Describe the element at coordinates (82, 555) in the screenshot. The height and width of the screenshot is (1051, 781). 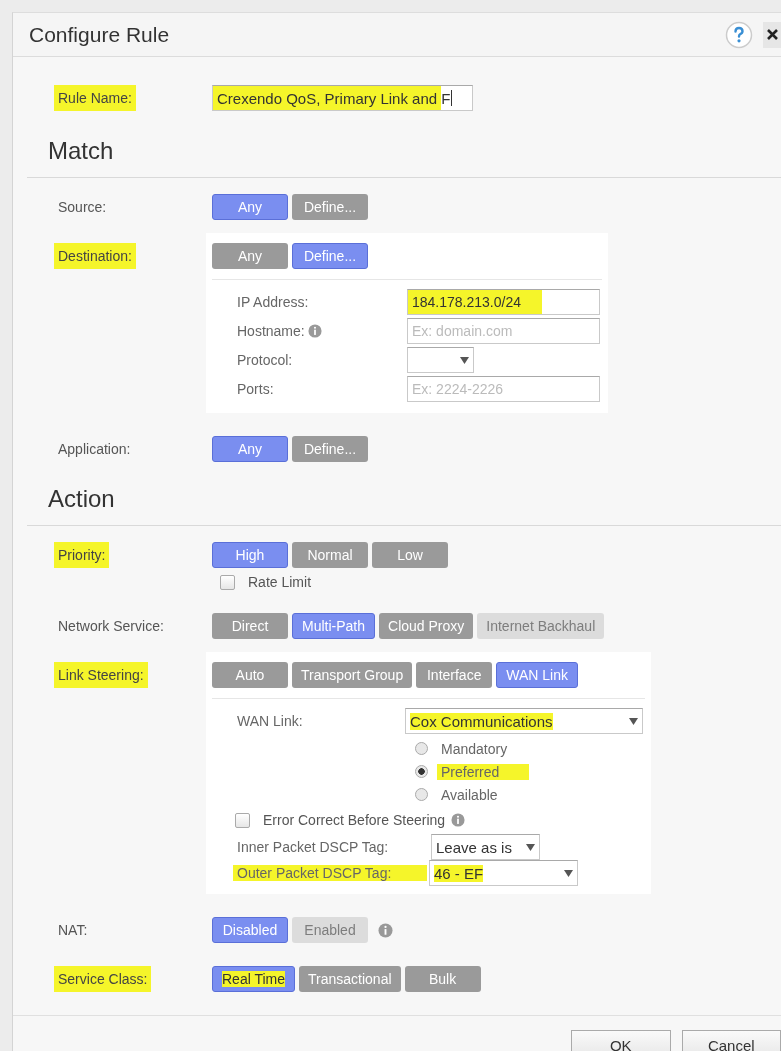
I see `field-label: Priority:` at that location.